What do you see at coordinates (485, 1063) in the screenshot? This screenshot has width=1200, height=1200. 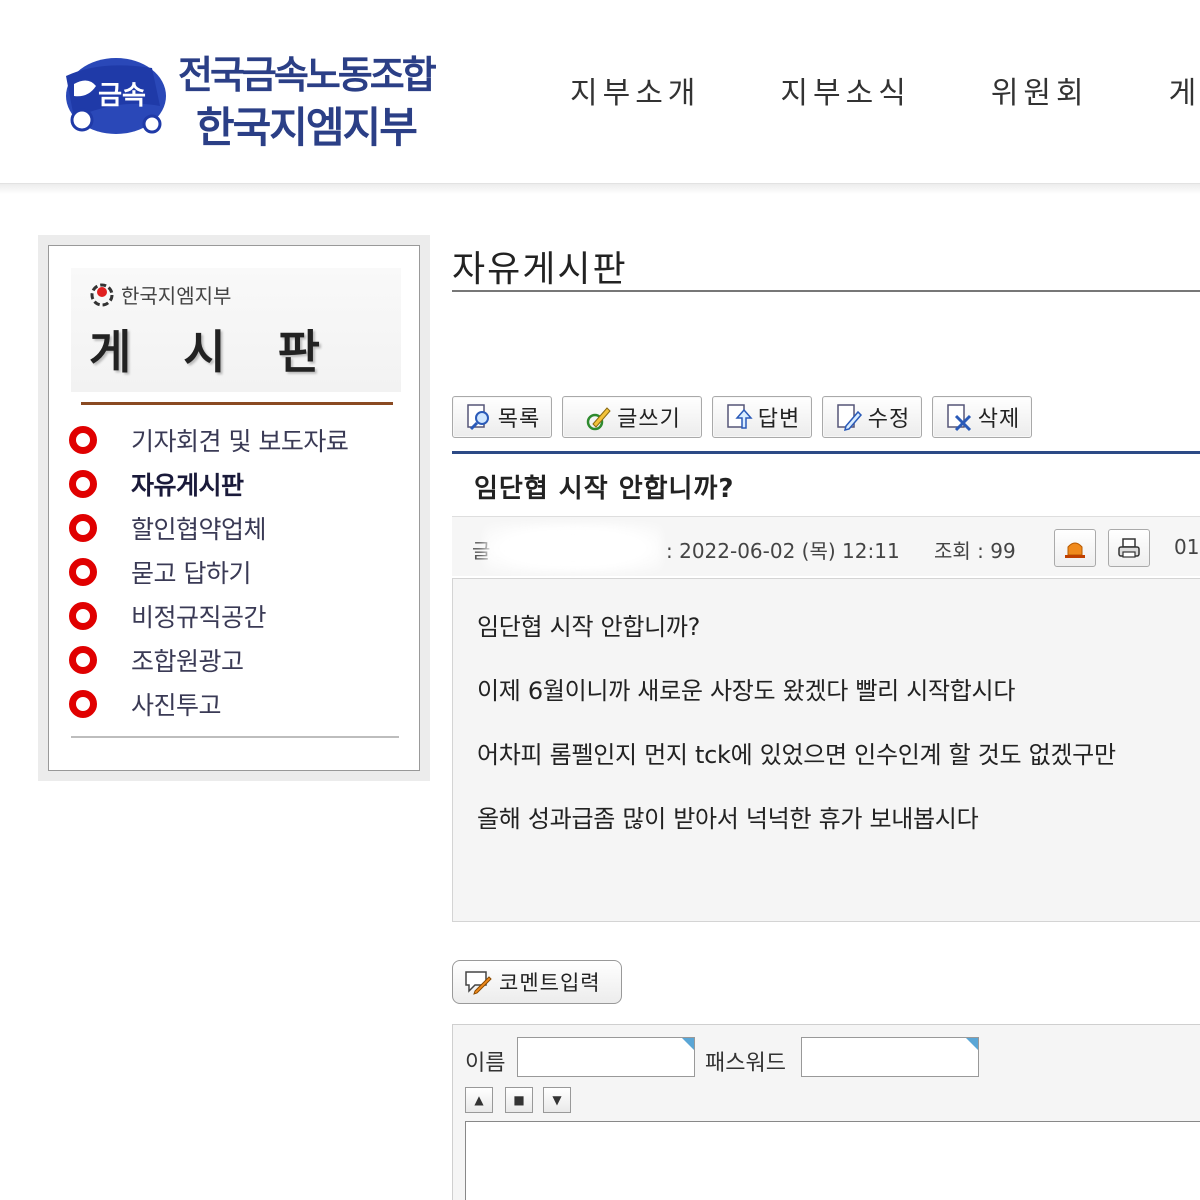 I see `name-label: 이름` at bounding box center [485, 1063].